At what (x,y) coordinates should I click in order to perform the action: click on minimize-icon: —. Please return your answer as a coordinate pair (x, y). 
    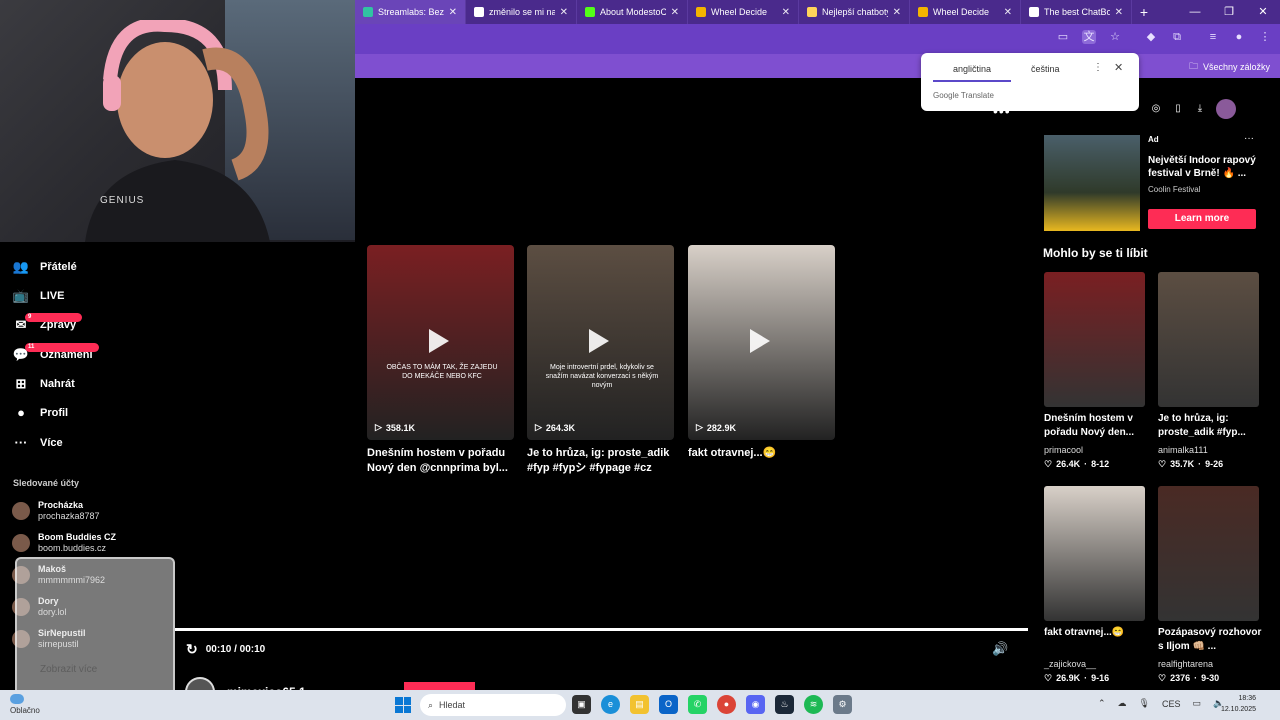
    Looking at the image, I should click on (1195, 12).